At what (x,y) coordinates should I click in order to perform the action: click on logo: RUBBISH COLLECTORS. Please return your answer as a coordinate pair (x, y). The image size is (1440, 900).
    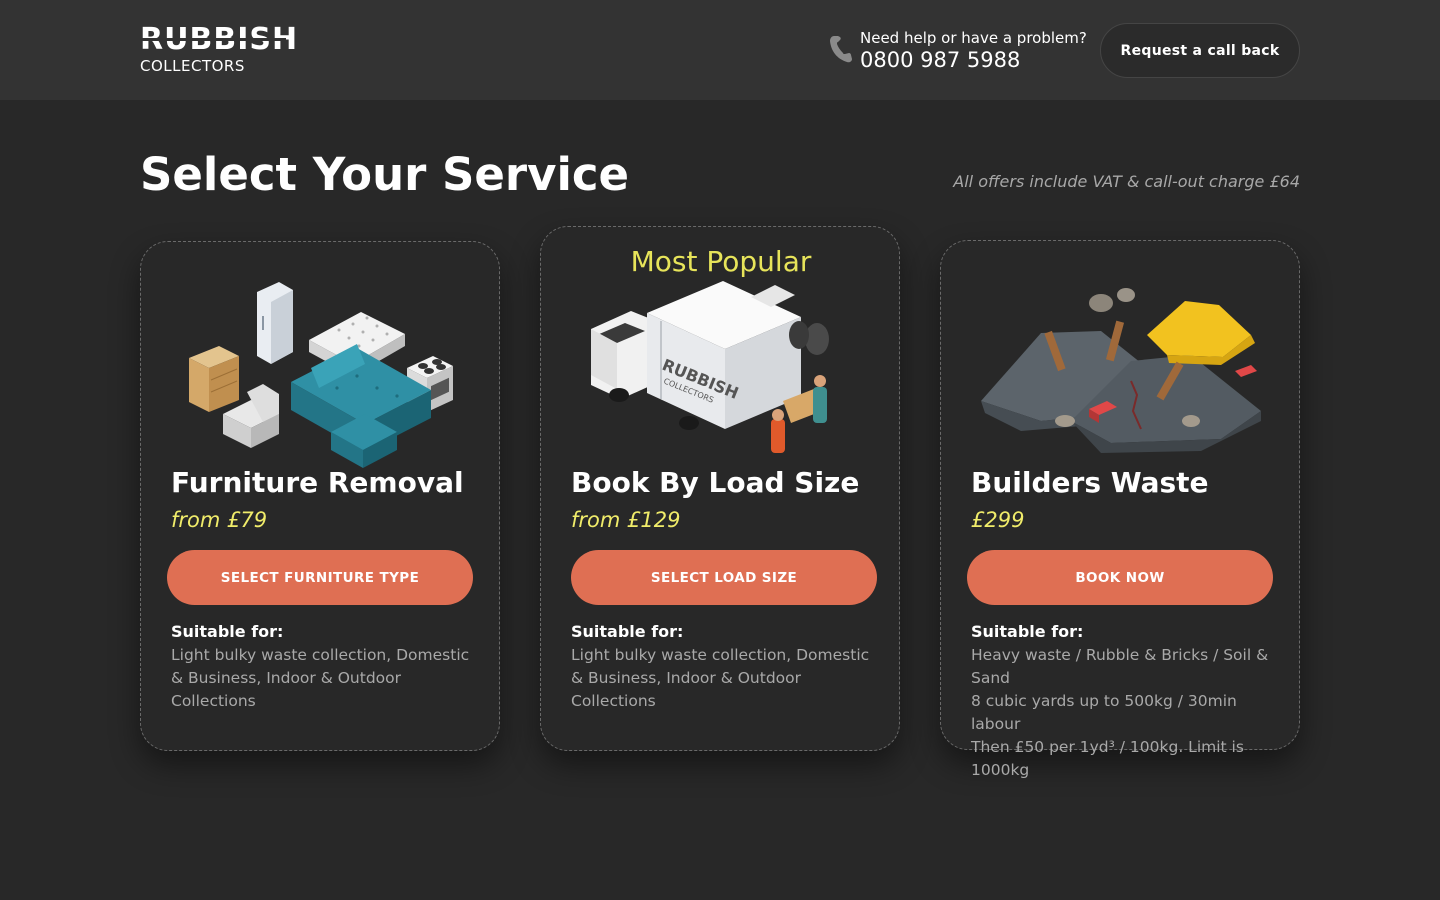
    Looking at the image, I should click on (219, 50).